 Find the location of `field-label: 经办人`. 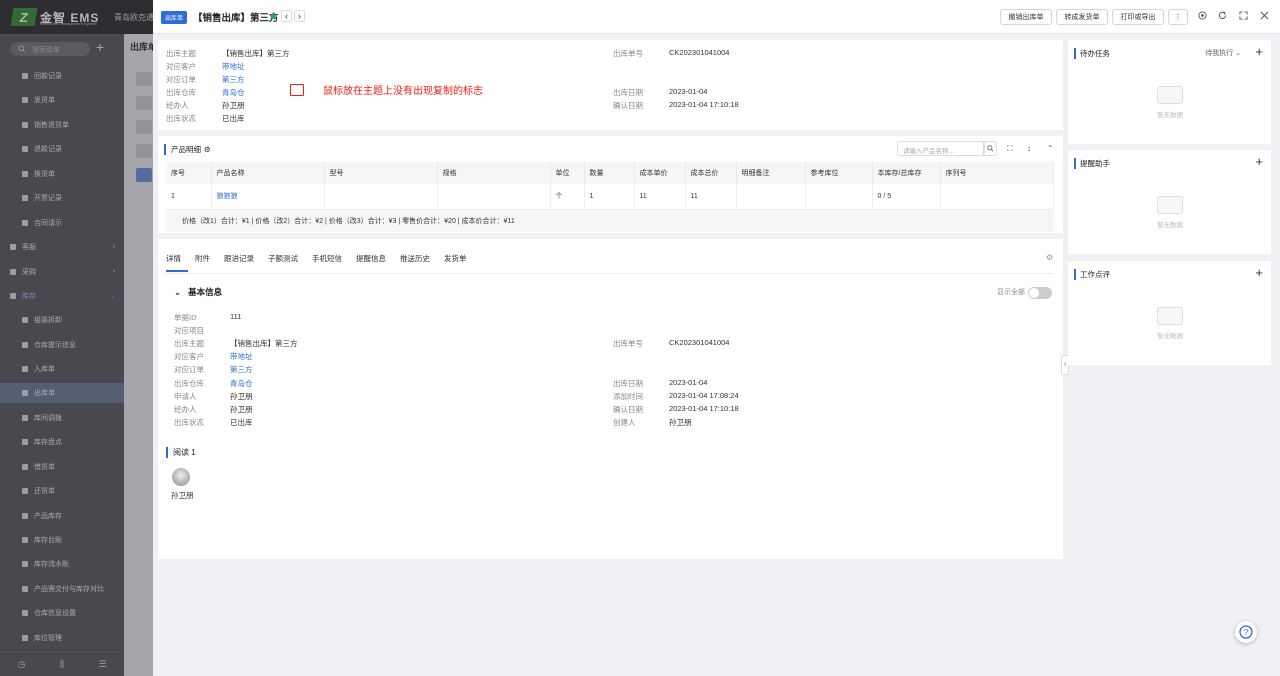

field-label: 经办人 is located at coordinates (185, 409).